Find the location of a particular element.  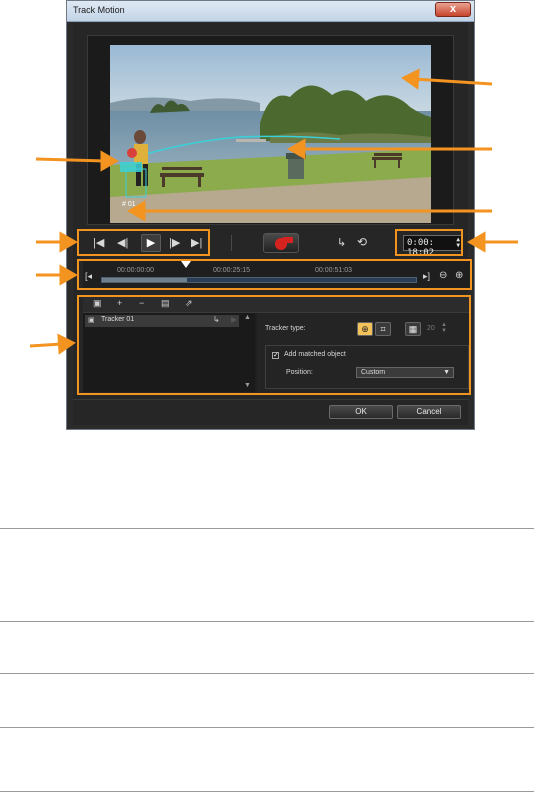

track-motion-button is located at coordinates (281, 243).